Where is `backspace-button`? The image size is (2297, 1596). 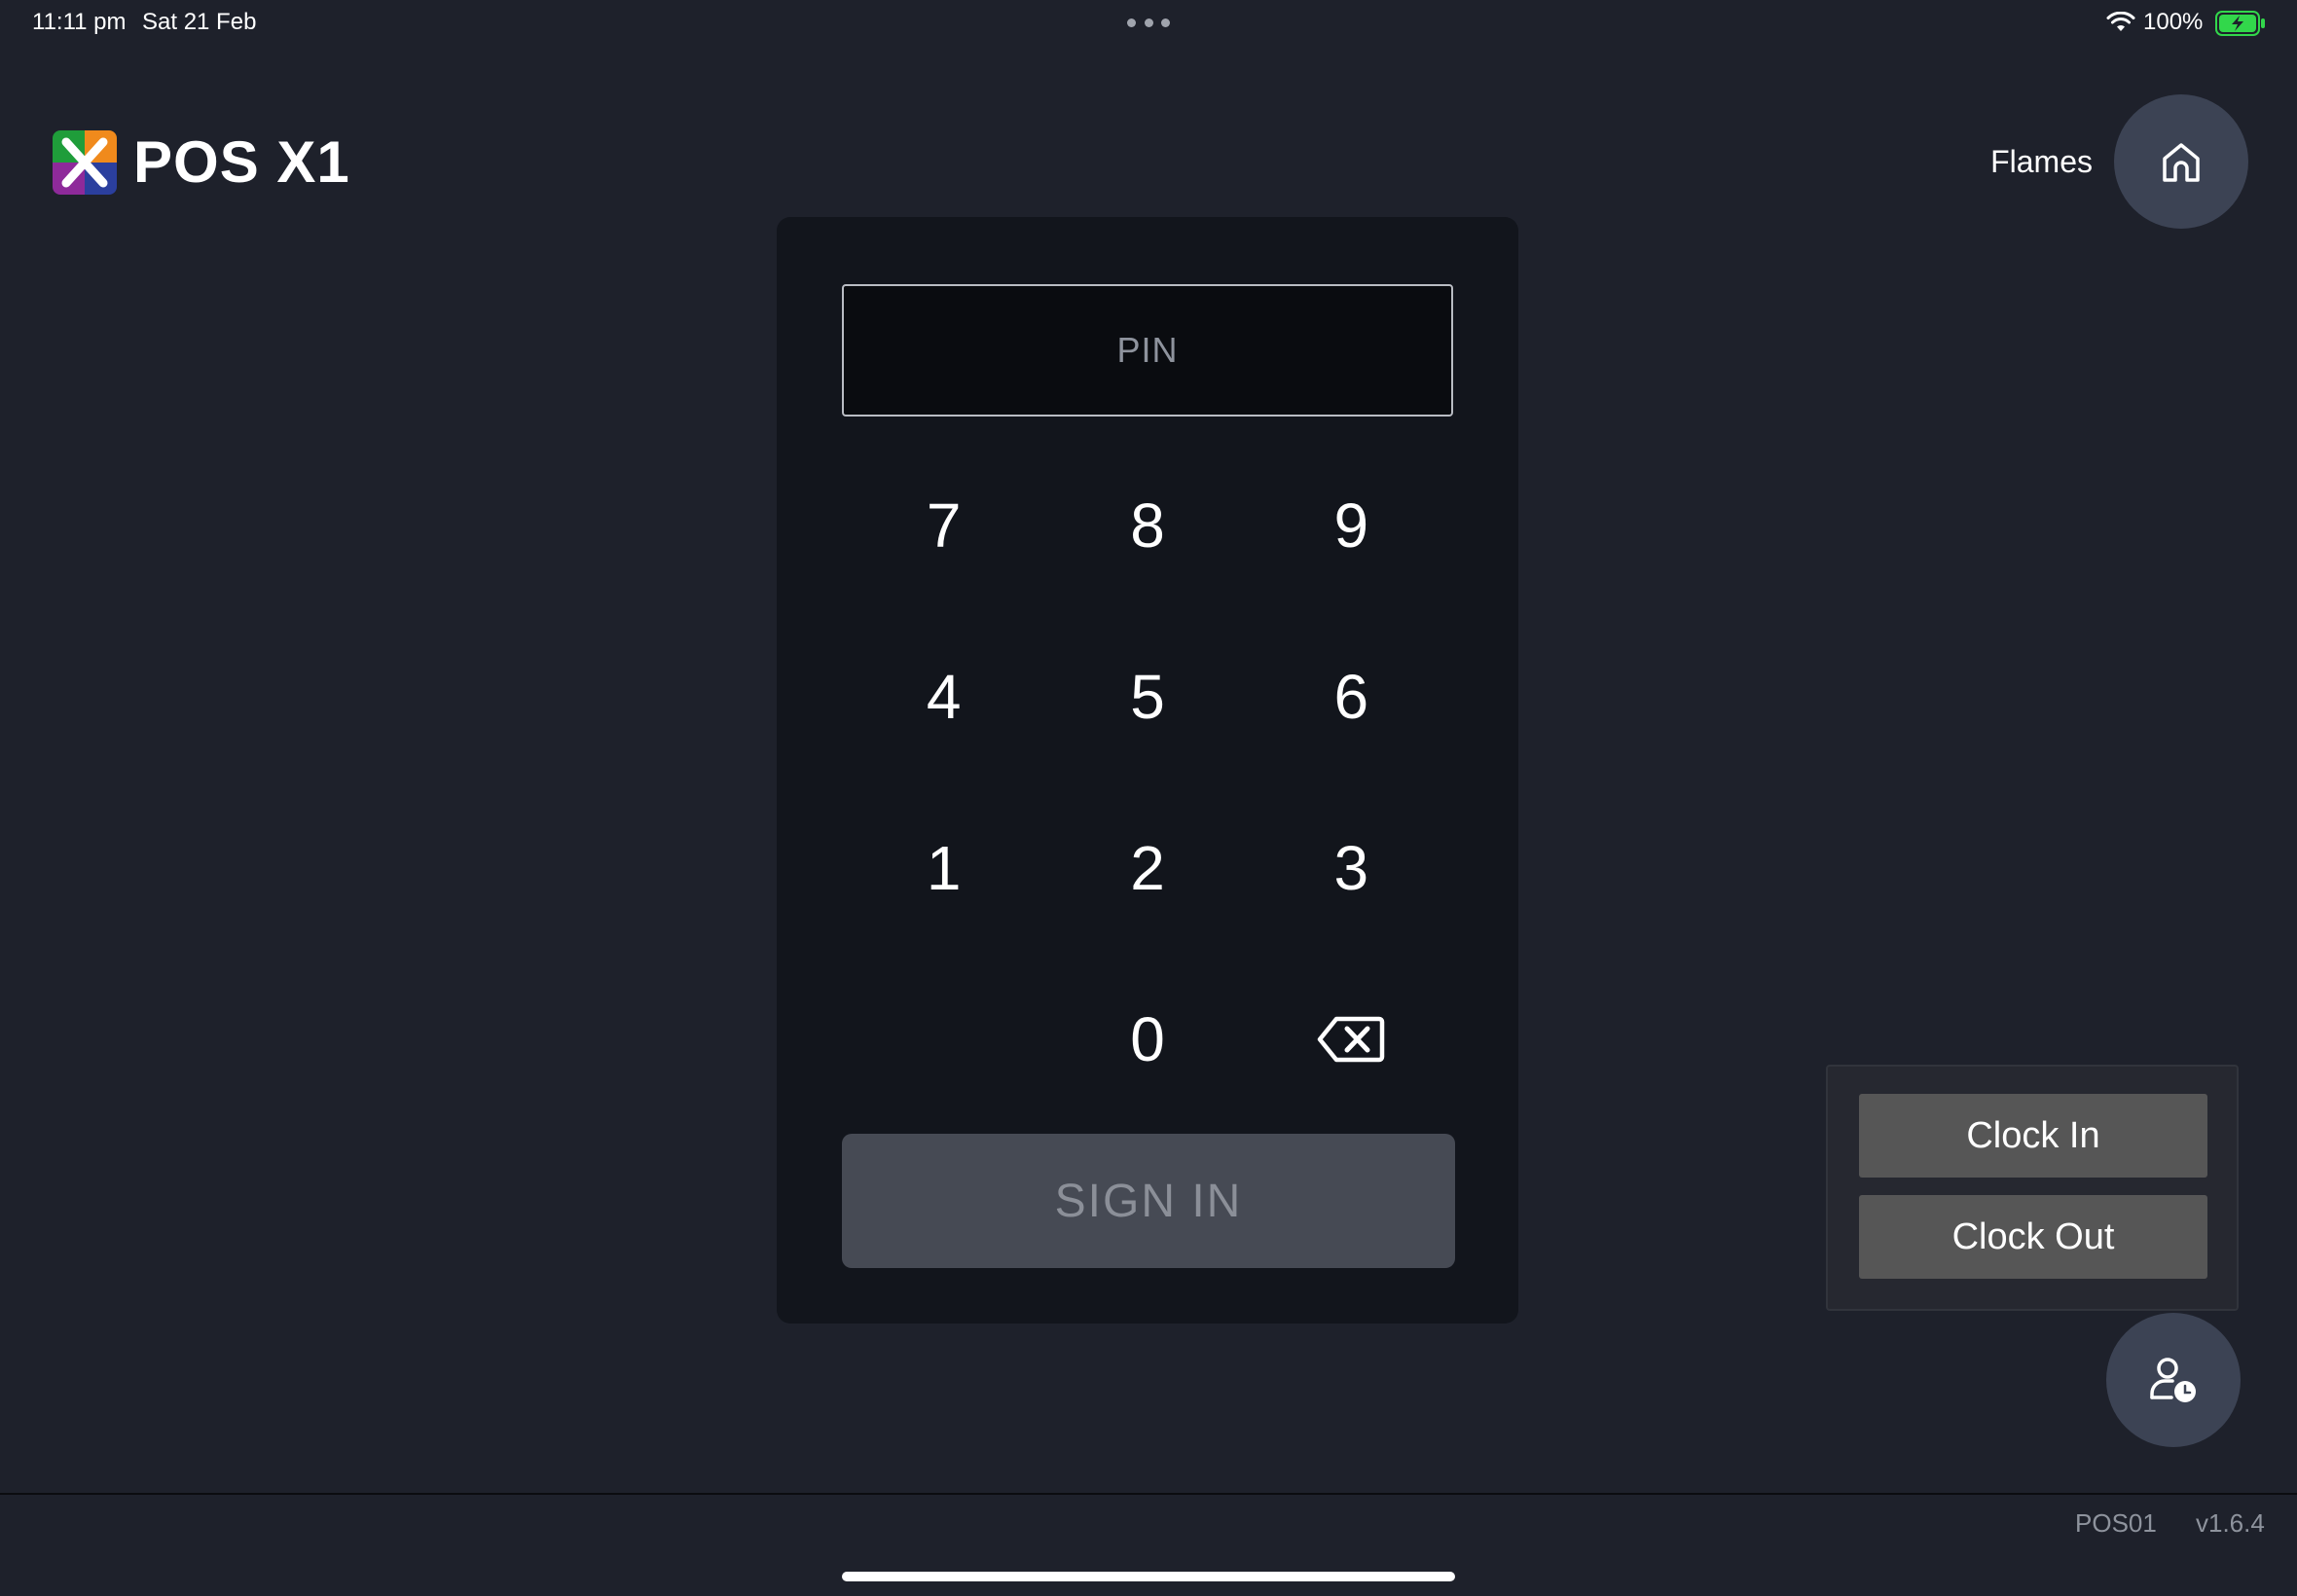 backspace-button is located at coordinates (1351, 1039).